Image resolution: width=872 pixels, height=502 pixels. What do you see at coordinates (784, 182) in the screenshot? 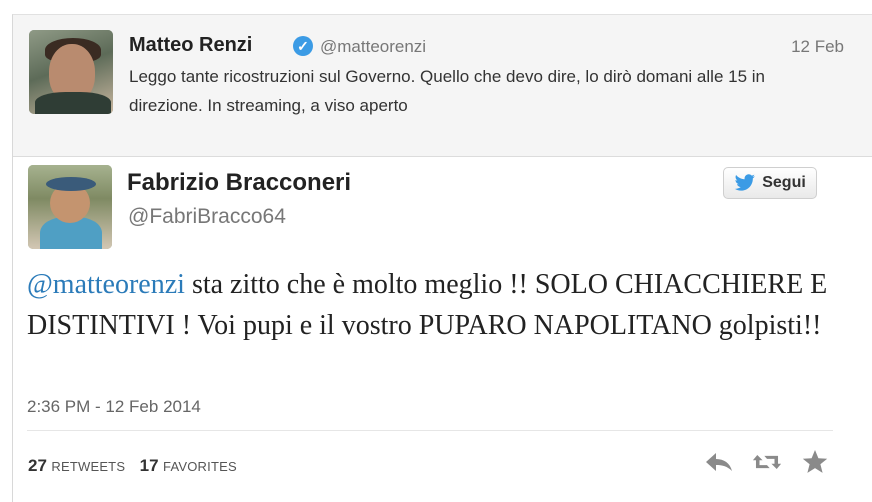
I see `follow-label: Segui` at bounding box center [784, 182].